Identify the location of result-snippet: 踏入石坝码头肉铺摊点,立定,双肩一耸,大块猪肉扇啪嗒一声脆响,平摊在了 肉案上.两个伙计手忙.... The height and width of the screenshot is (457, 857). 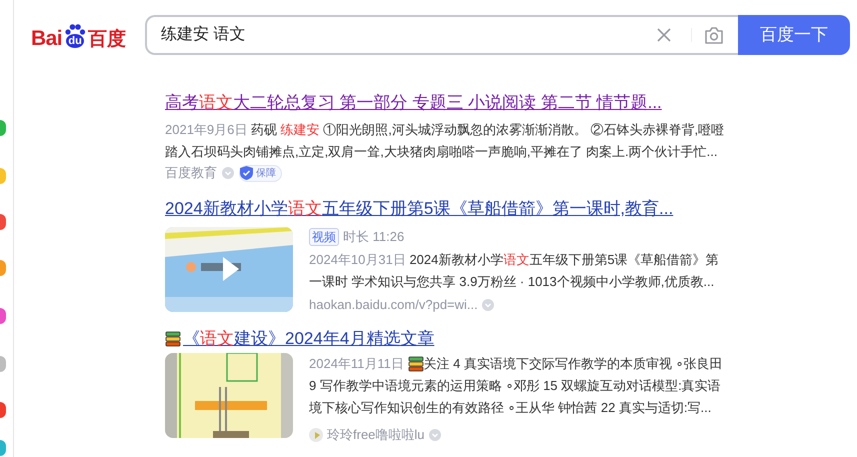
(442, 152).